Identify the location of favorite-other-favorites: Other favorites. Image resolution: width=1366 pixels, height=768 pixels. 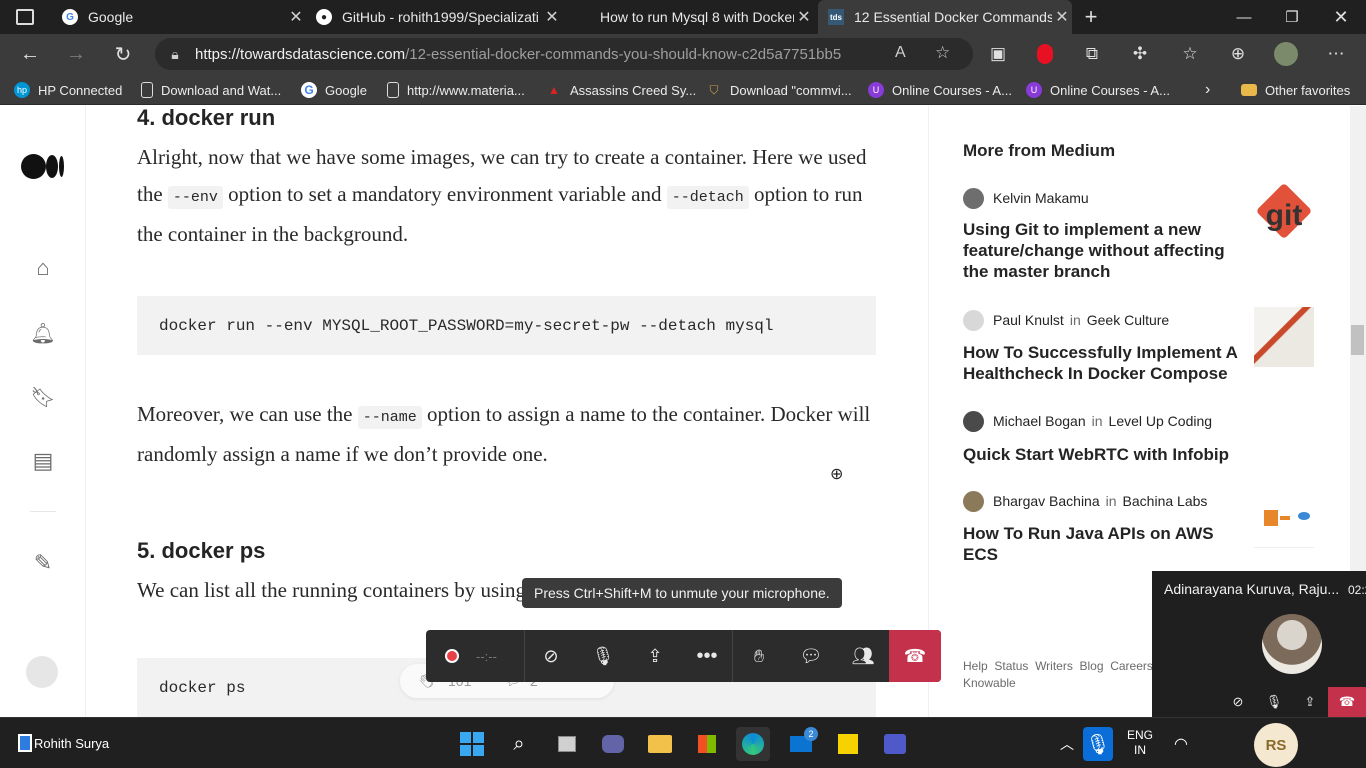
(1295, 90).